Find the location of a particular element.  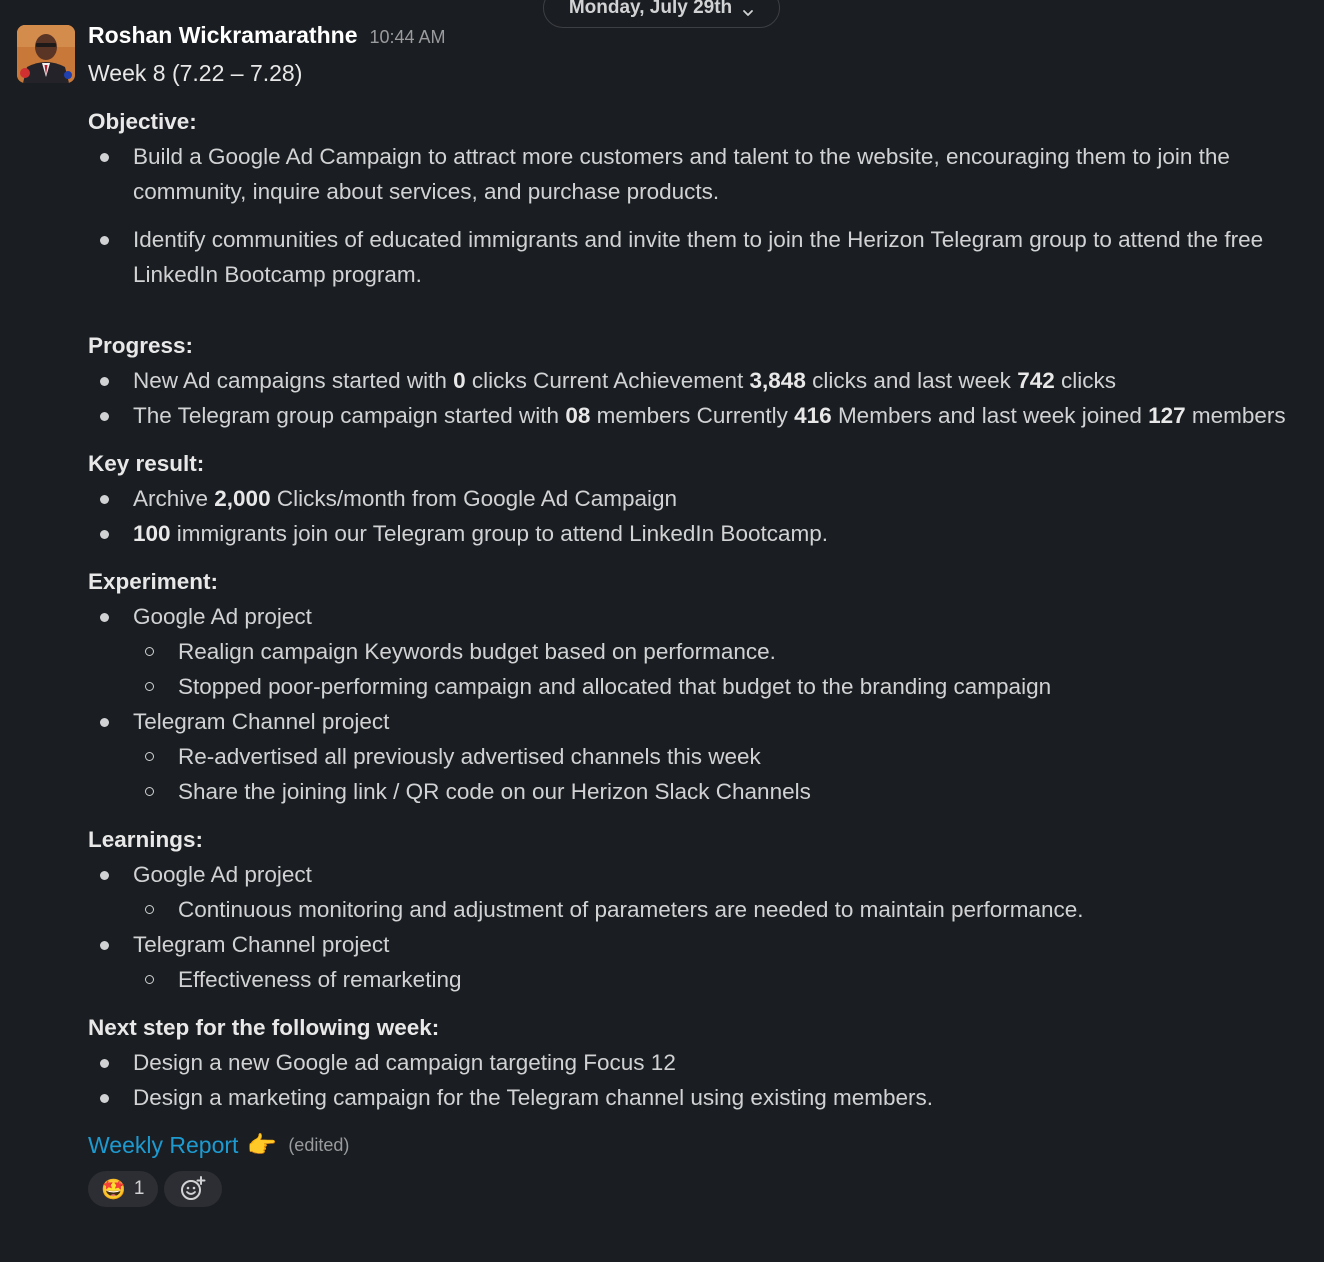

avatar-image is located at coordinates (46, 54).